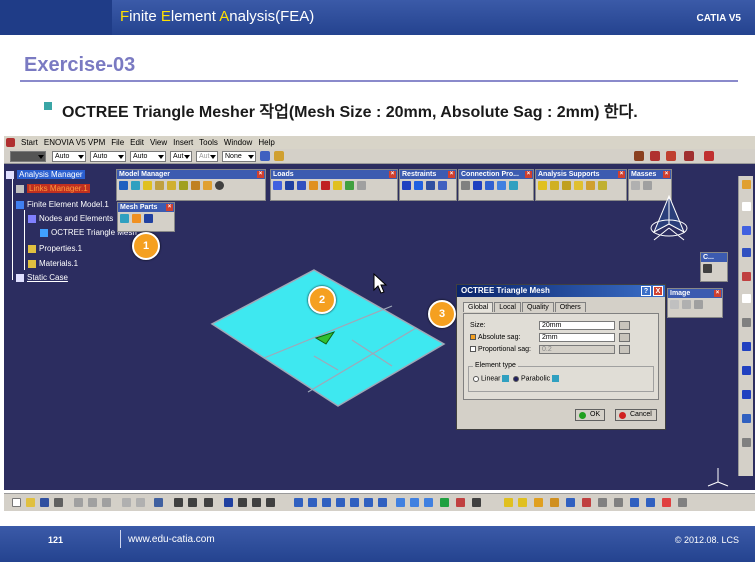 The width and height of the screenshot is (755, 562). I want to click on bug-icon, so click(639, 156).